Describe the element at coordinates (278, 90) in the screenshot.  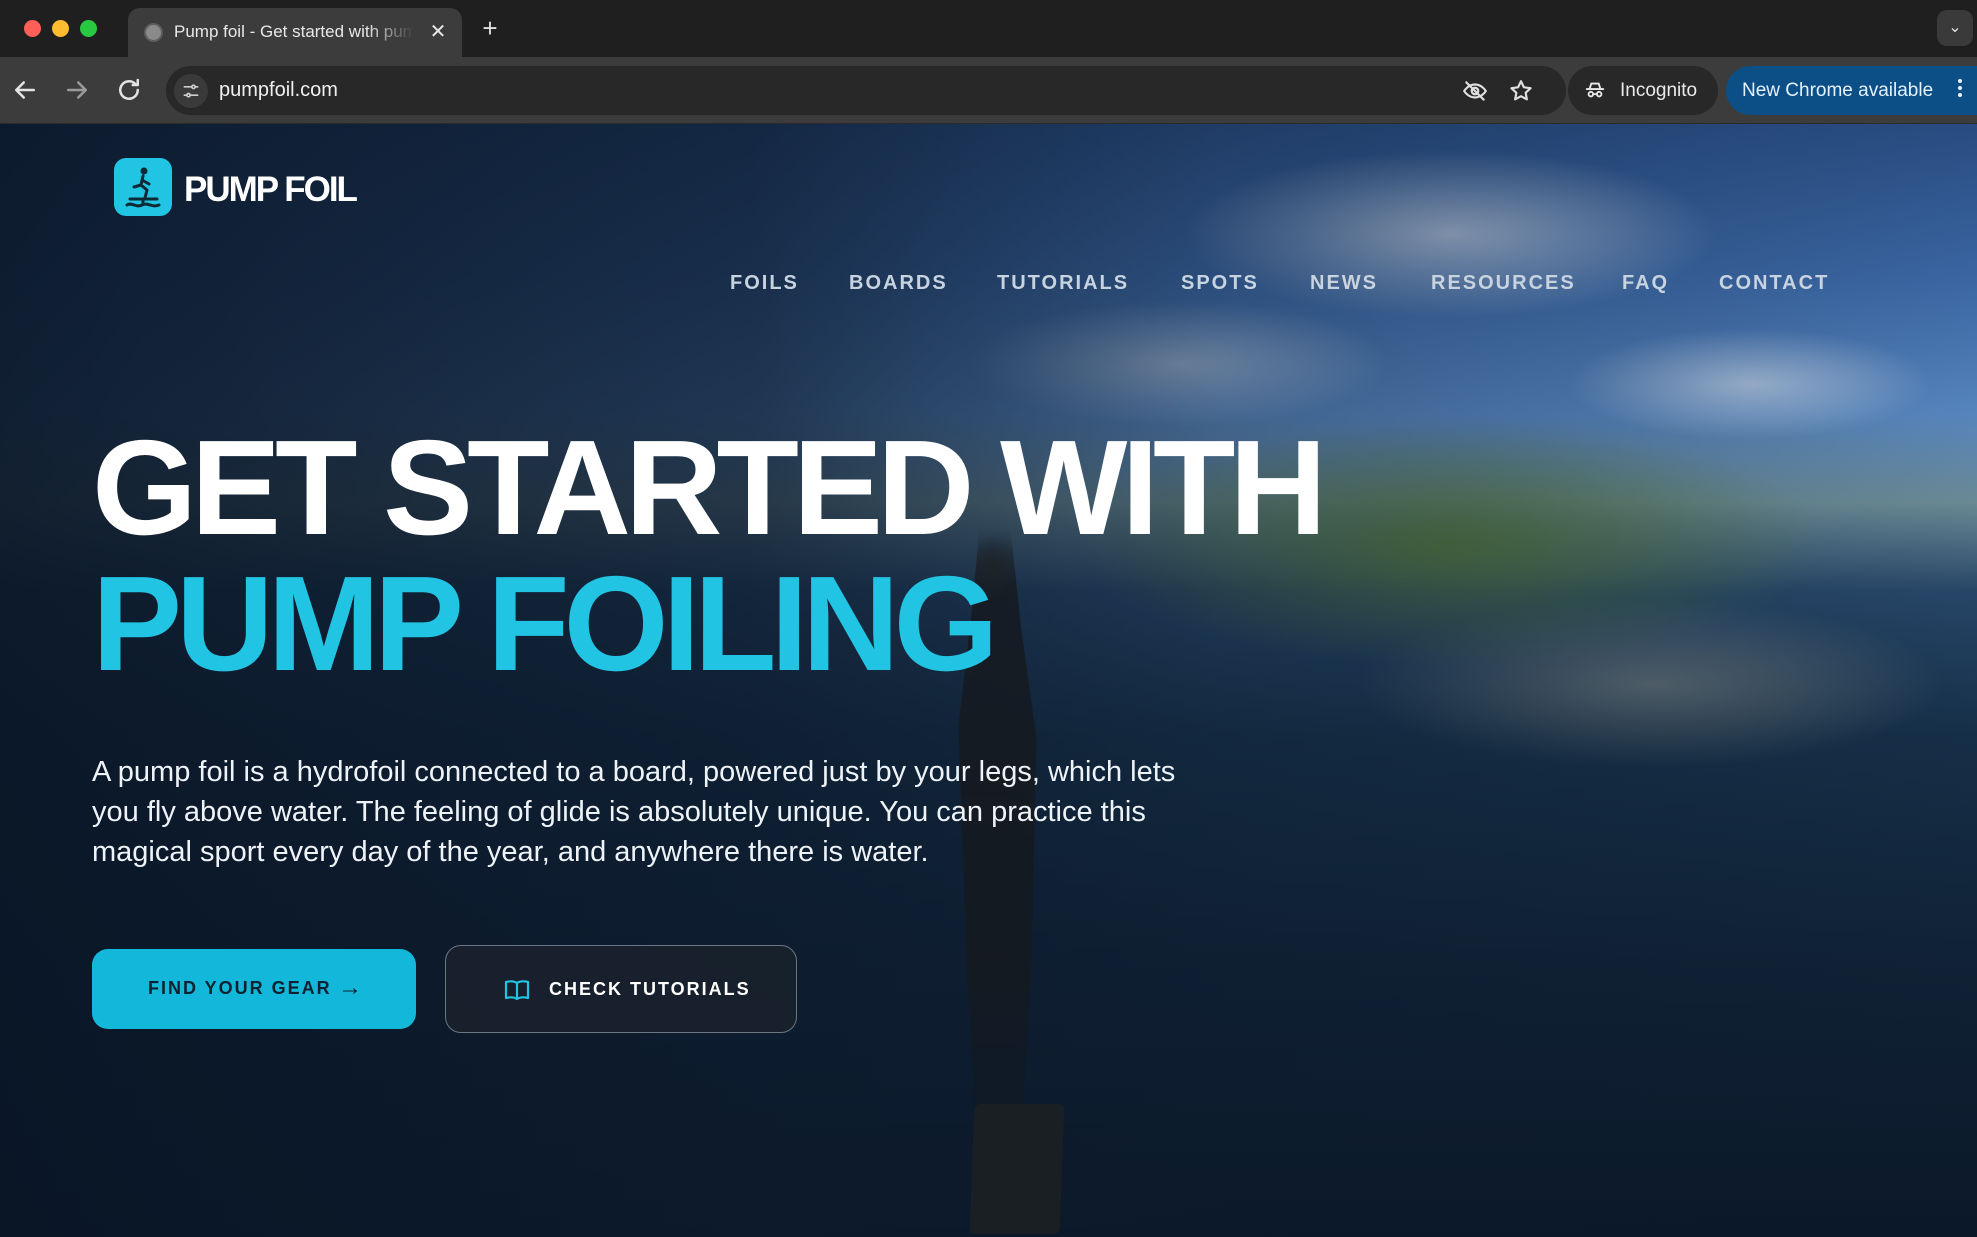
I see `url-text: pumpfoil.com` at that location.